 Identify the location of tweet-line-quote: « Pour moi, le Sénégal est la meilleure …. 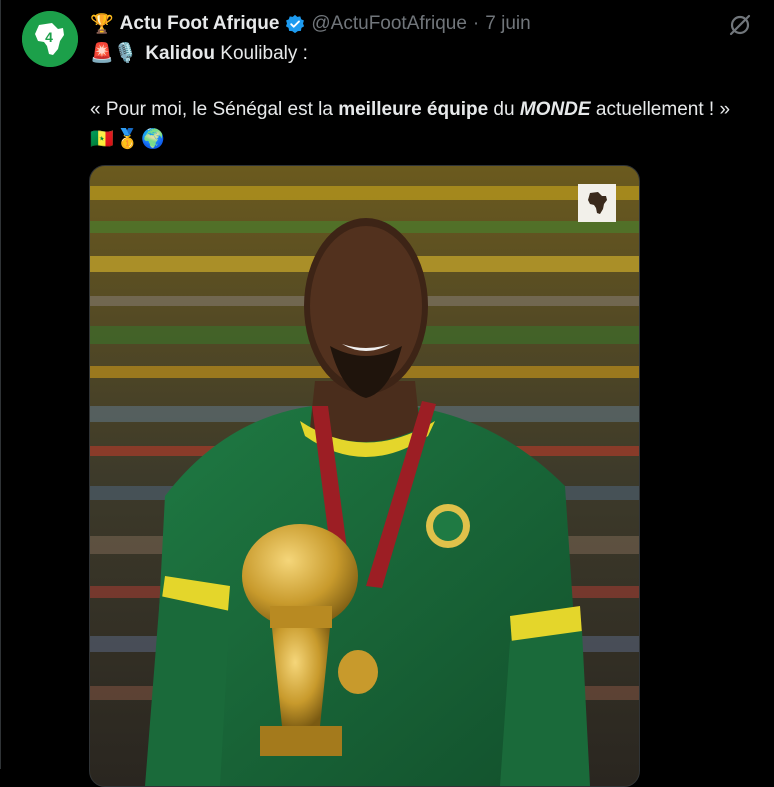
(432, 110).